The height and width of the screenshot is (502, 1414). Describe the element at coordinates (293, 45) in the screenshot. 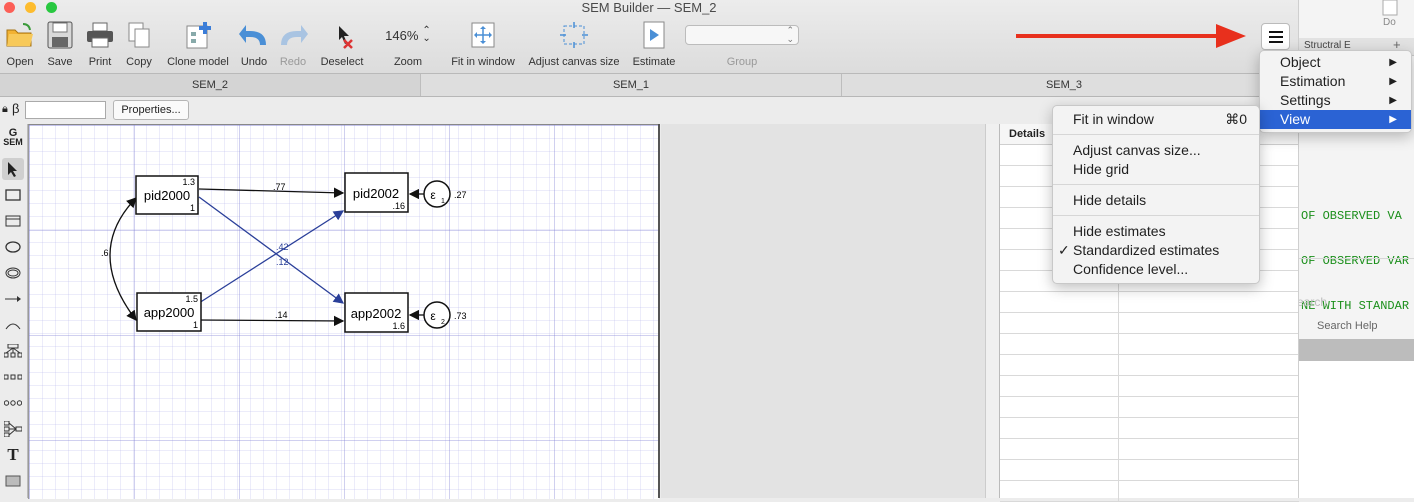

I see `redo-button: Redo` at that location.